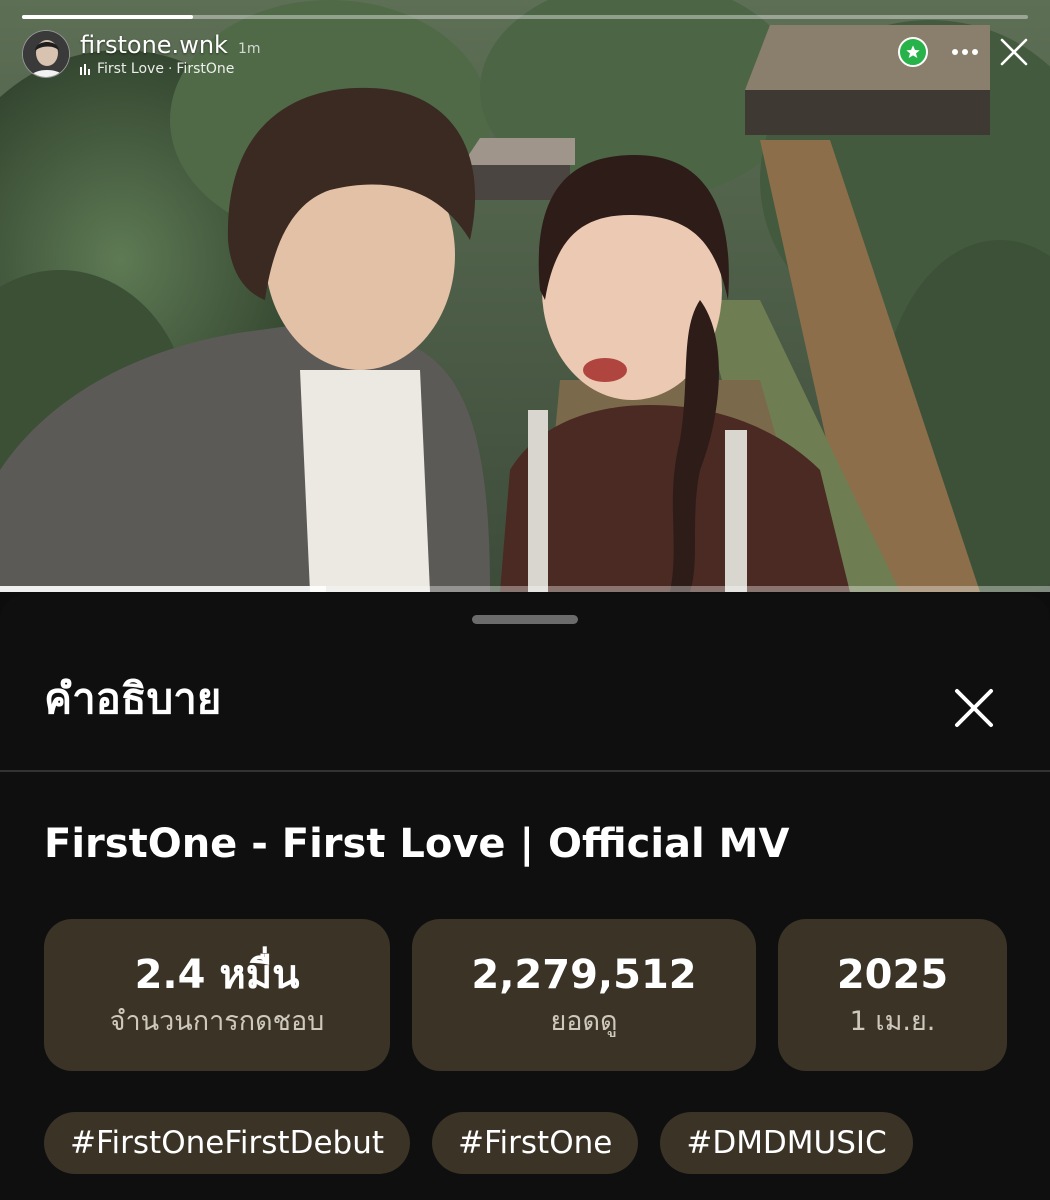  Describe the element at coordinates (786, 1143) in the screenshot. I see `hashtag-chip: #DMDMUSIC` at that location.